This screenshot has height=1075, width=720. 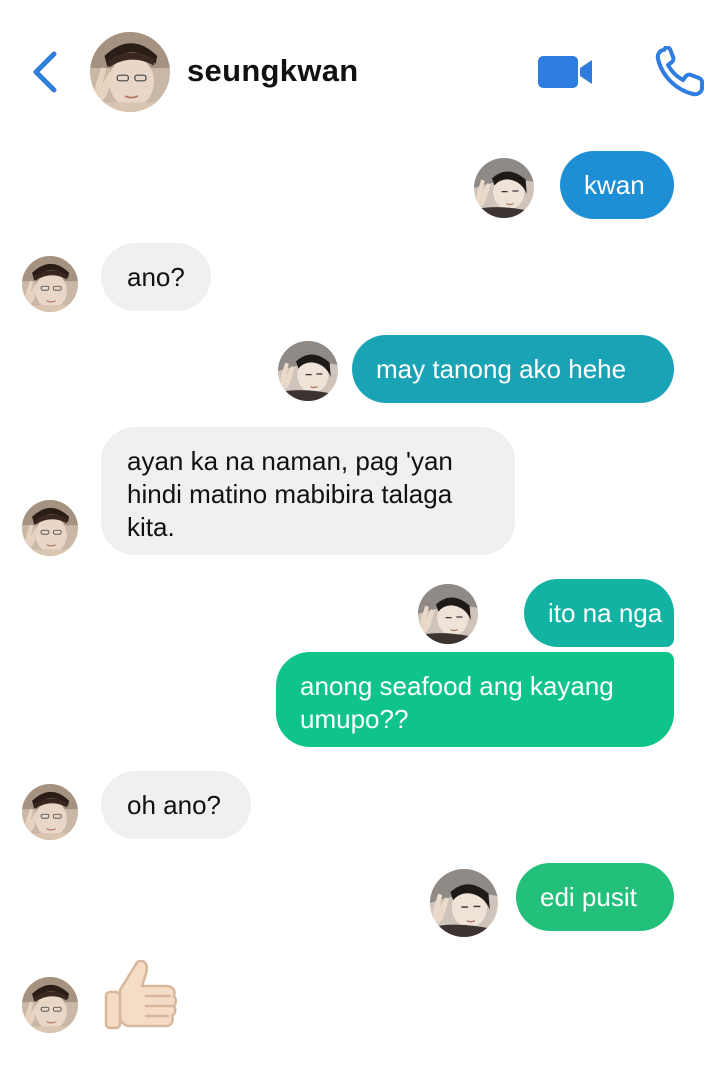 I want to click on back-button, so click(x=46, y=72).